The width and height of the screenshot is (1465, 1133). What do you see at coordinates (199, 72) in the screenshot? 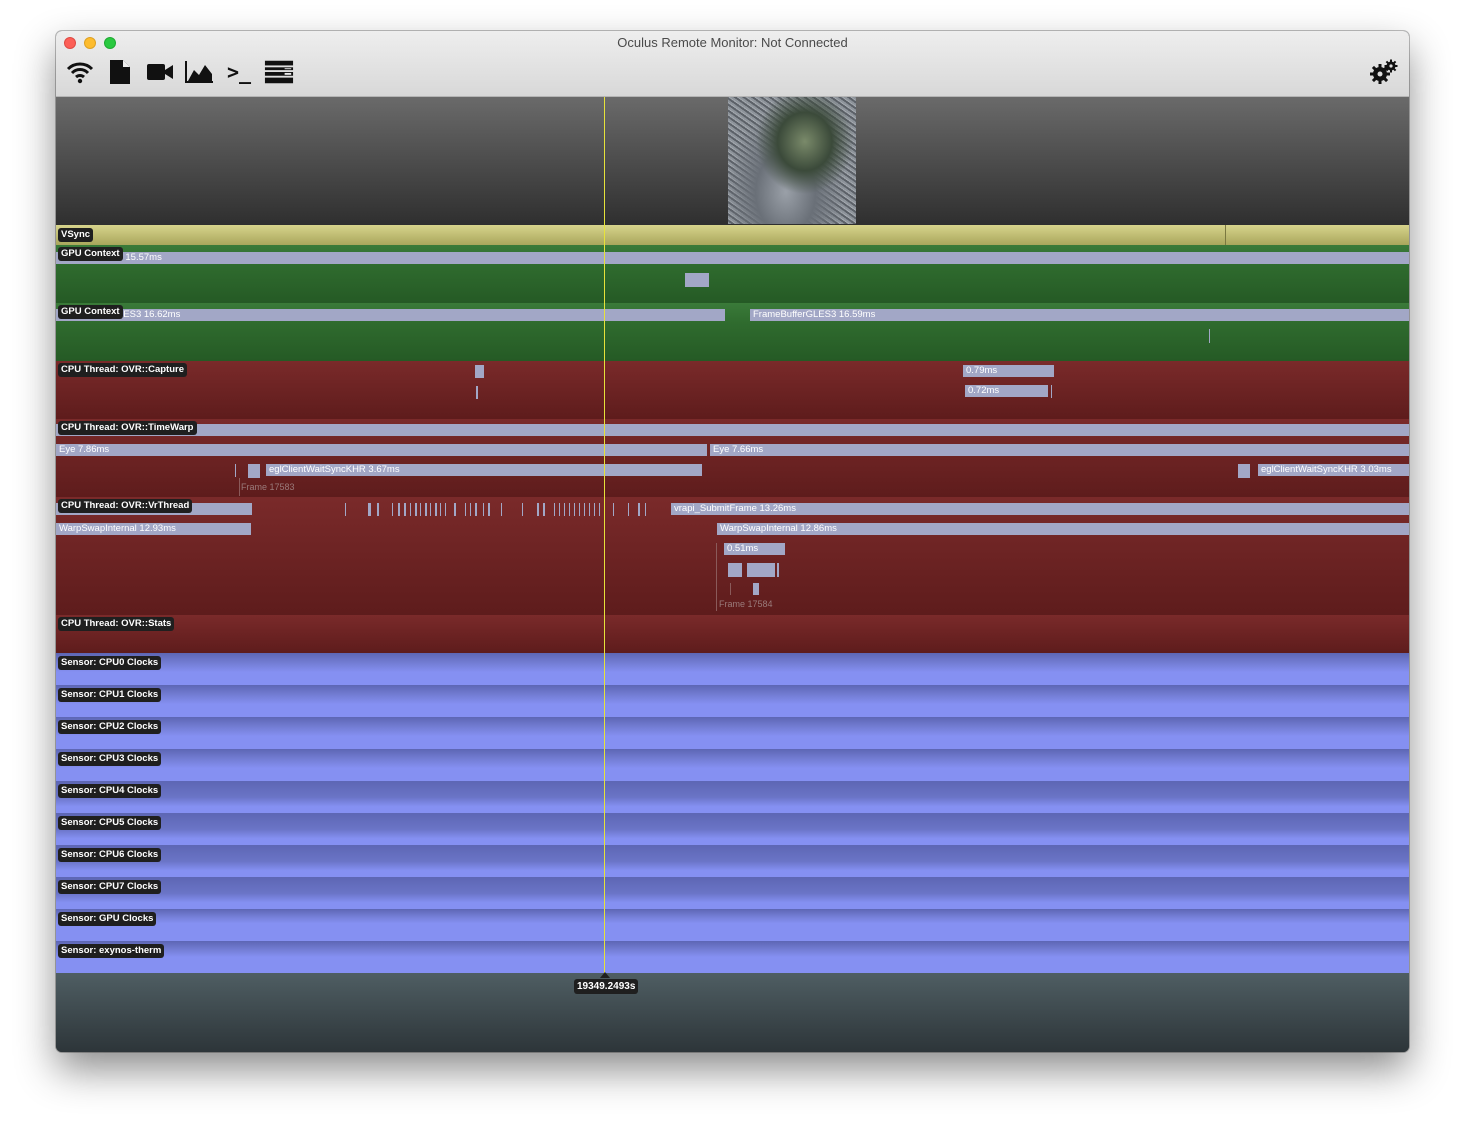
I see `chart-area-icon` at bounding box center [199, 72].